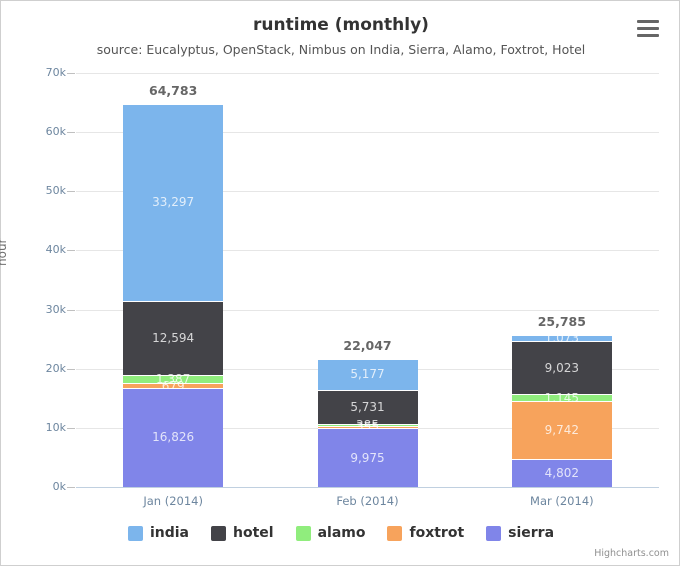 This screenshot has height=566, width=680. Describe the element at coordinates (135, 533) in the screenshot. I see `legend-swatch-india` at that location.